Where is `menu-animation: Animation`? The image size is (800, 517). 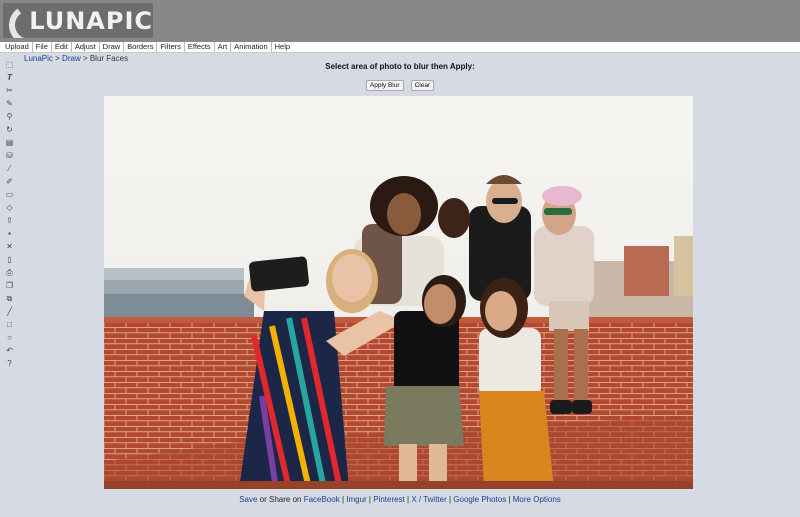
menu-animation: Animation is located at coordinates (251, 47).